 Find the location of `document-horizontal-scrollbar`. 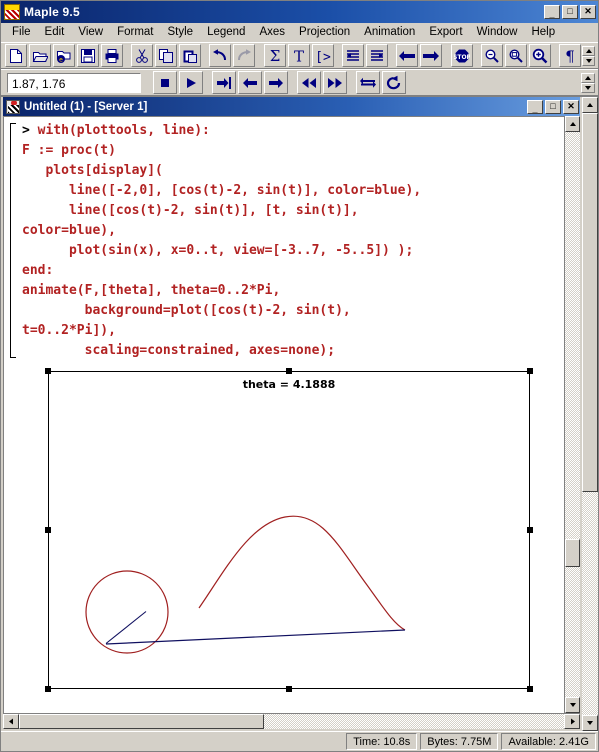

document-horizontal-scrollbar is located at coordinates (291, 721).